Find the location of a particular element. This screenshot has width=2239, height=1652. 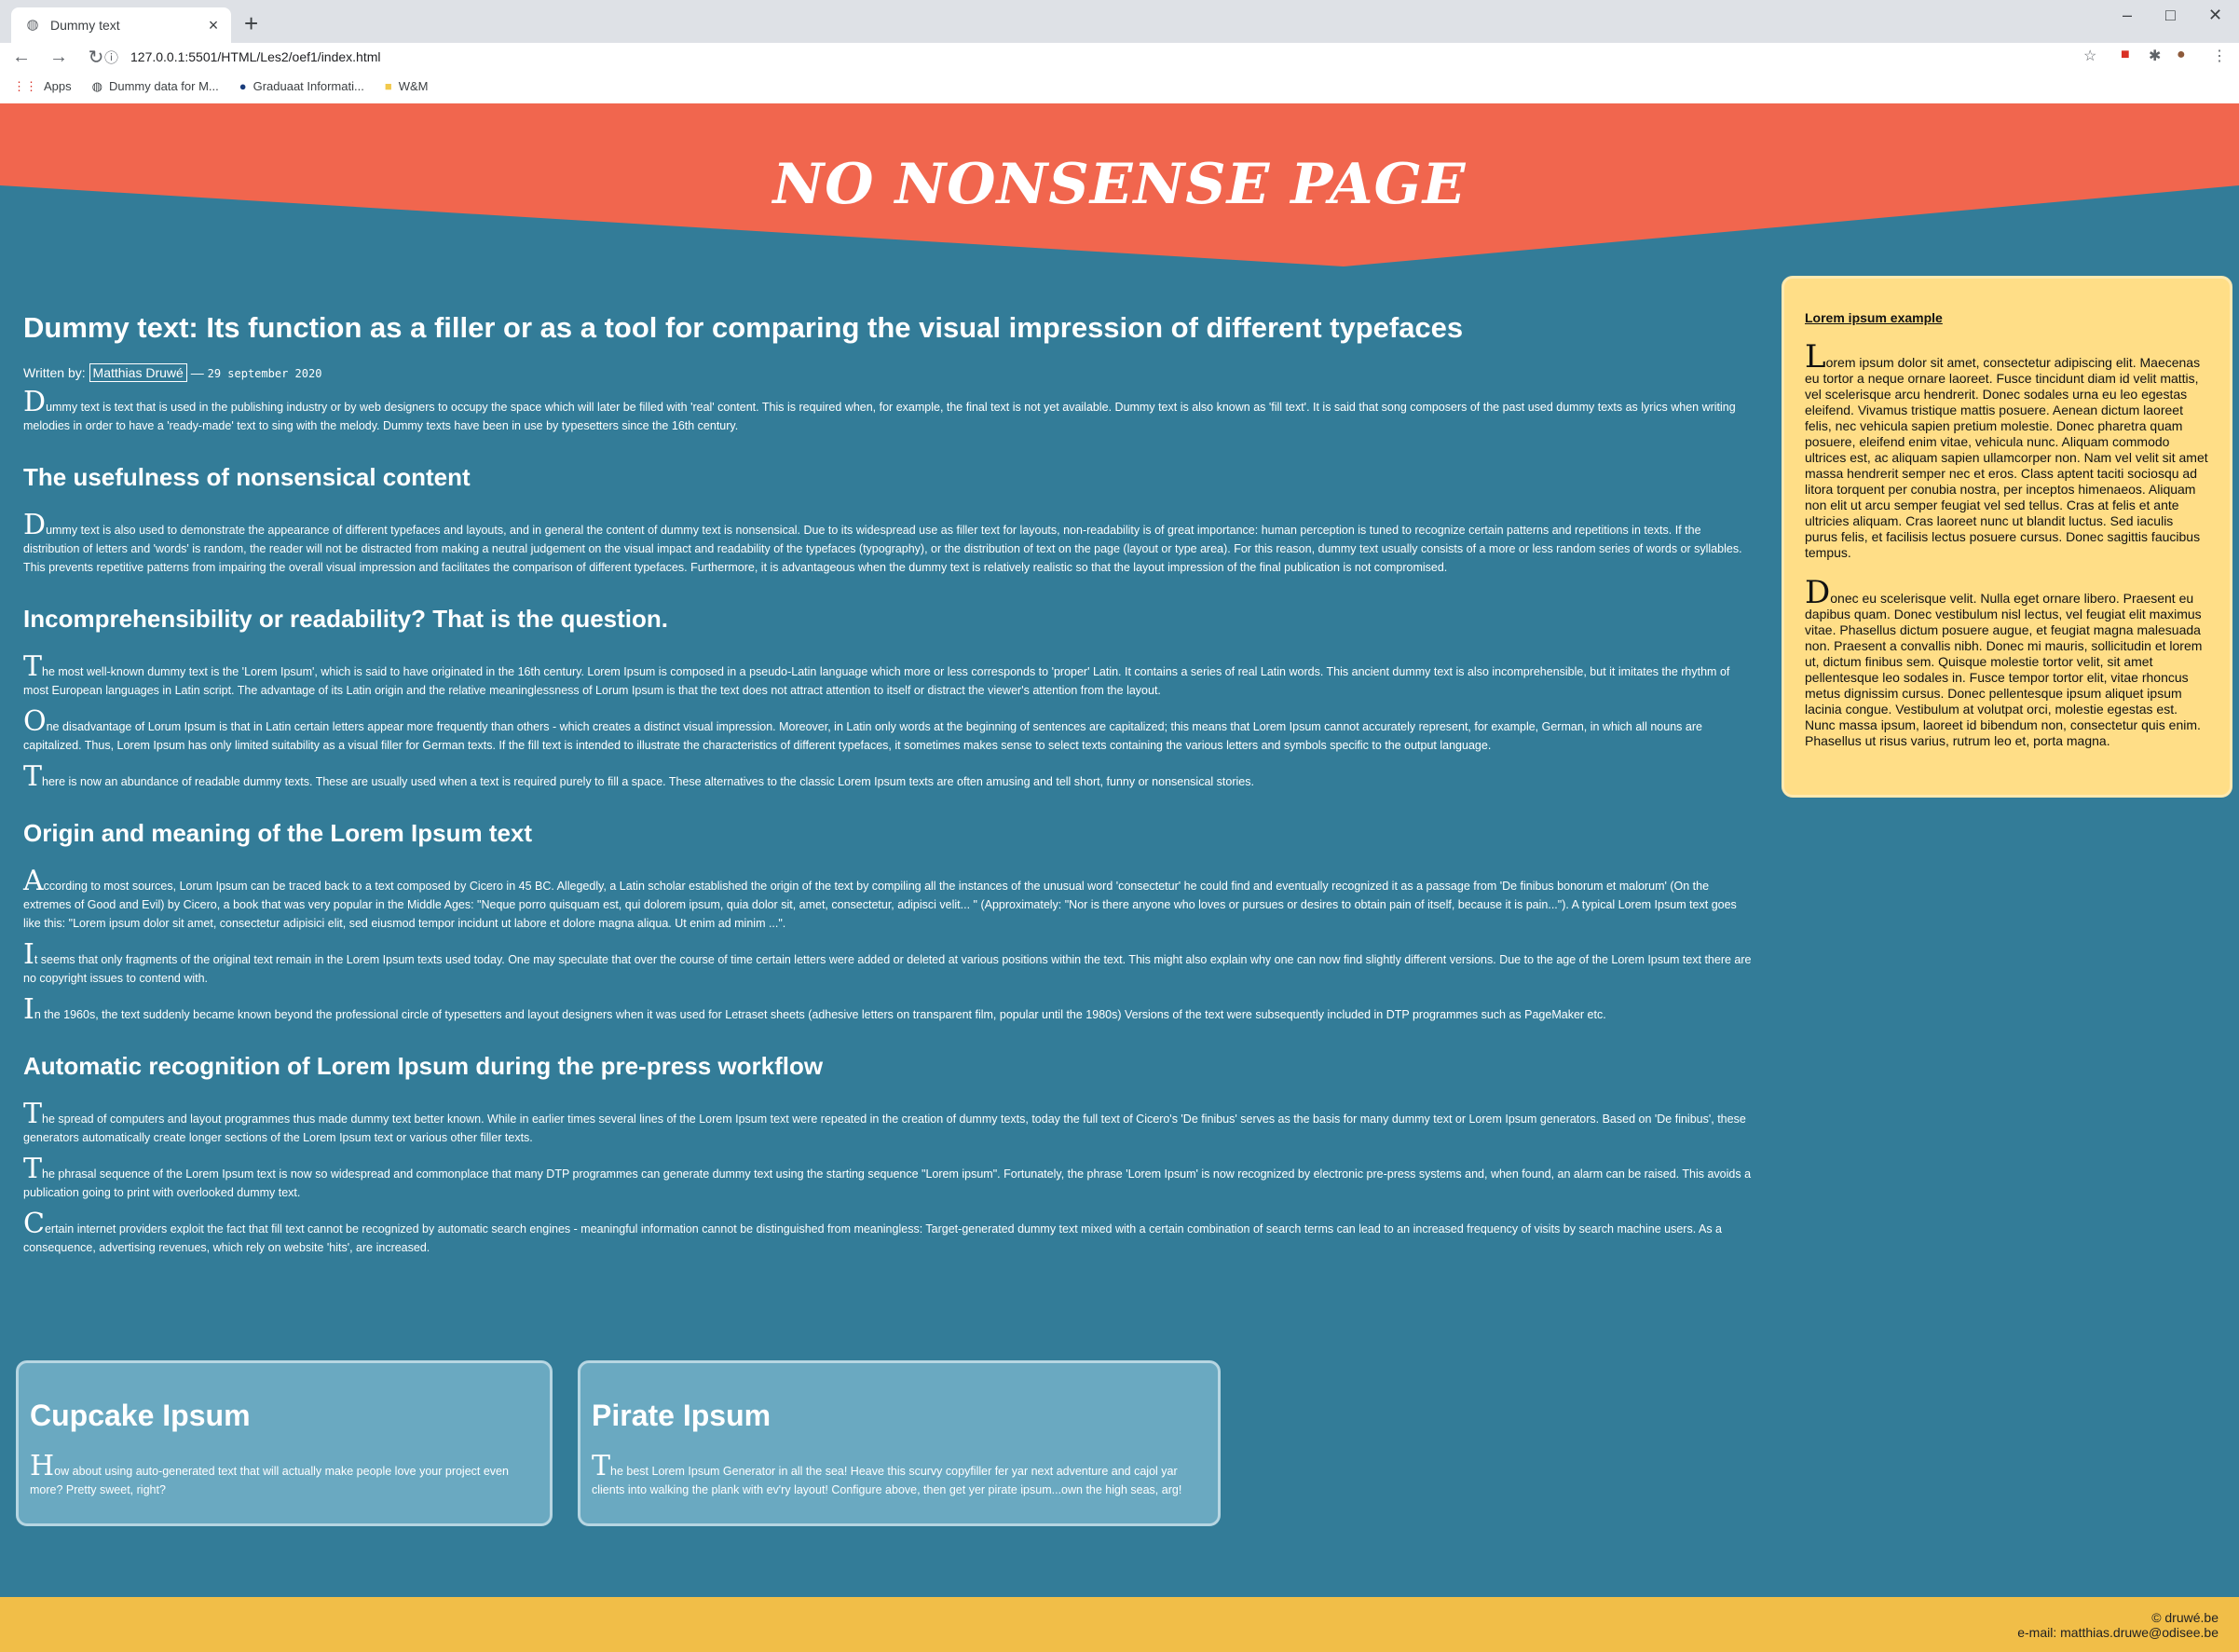

star-icon: ☆ is located at coordinates (2089, 56).